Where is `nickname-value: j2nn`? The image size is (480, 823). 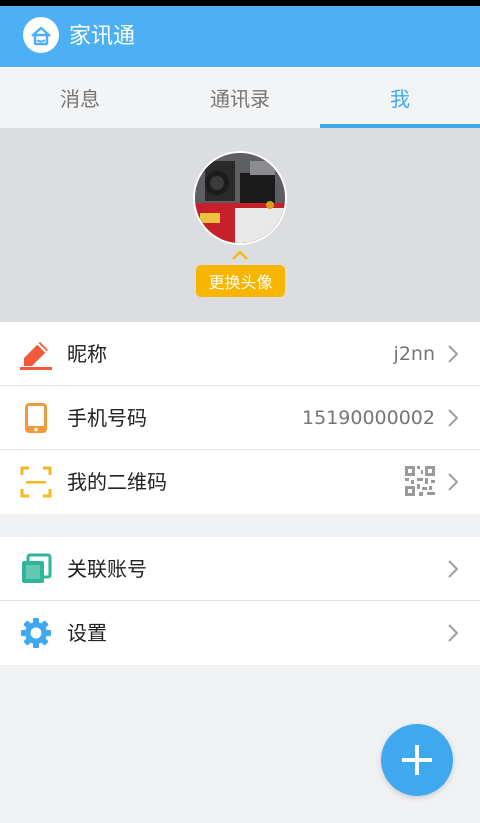 nickname-value: j2nn is located at coordinates (414, 354).